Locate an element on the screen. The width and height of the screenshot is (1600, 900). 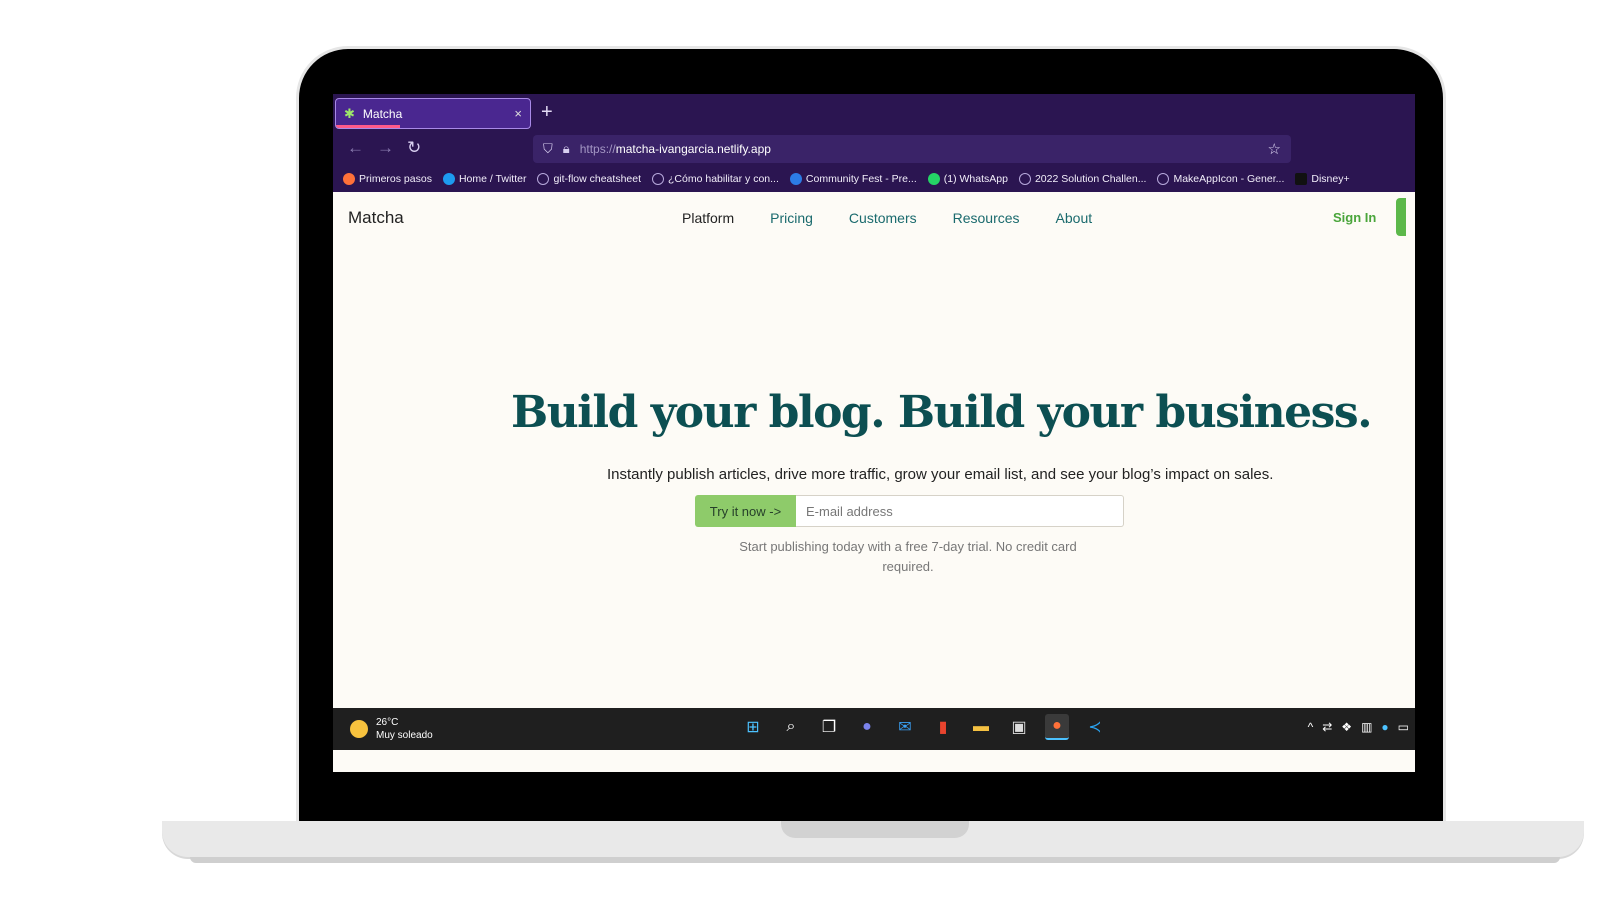
nav-pricing: Pricing is located at coordinates (791, 218).